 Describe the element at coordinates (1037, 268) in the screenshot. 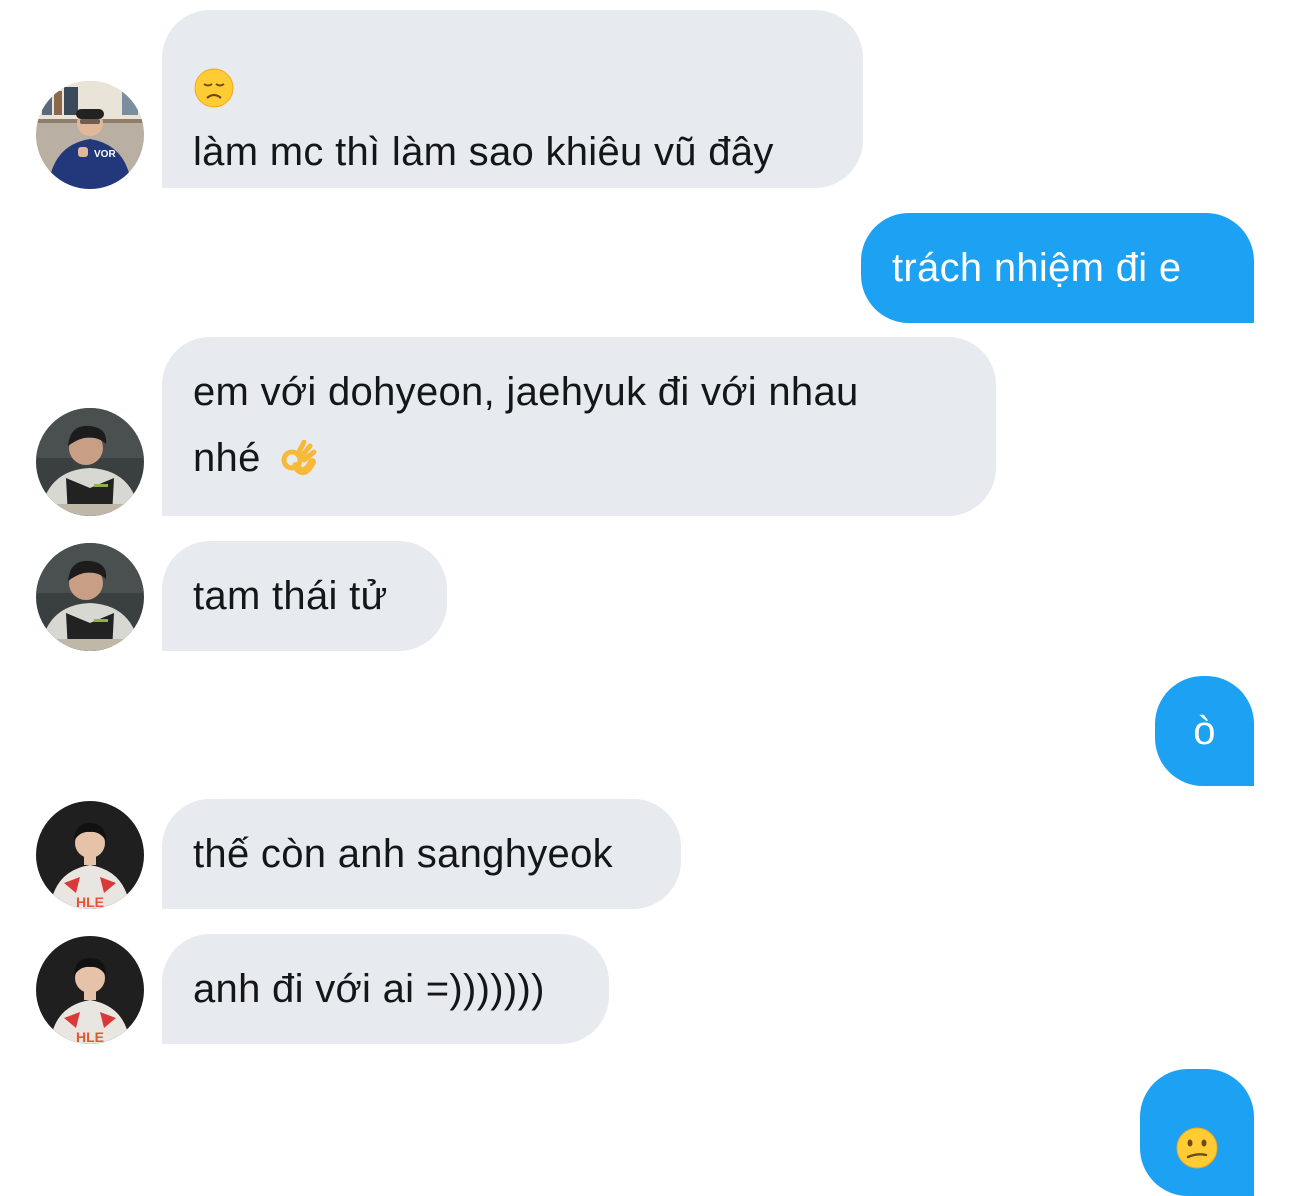

I see `message-text: trách nhiệm đi e` at that location.